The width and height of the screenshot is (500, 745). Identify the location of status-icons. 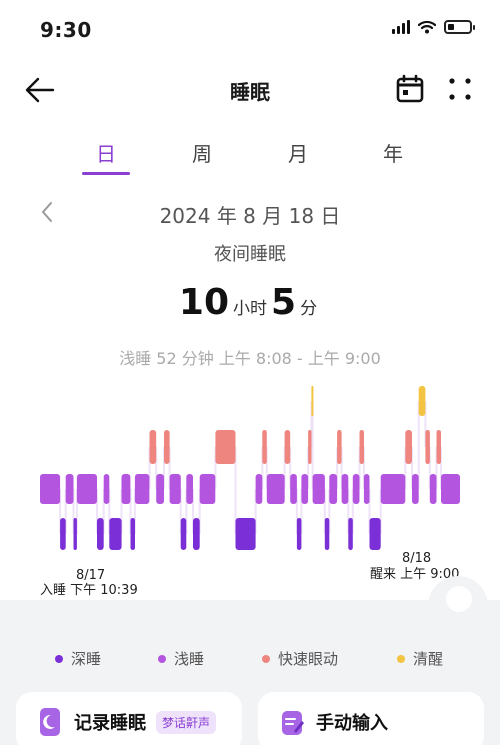
(433, 27).